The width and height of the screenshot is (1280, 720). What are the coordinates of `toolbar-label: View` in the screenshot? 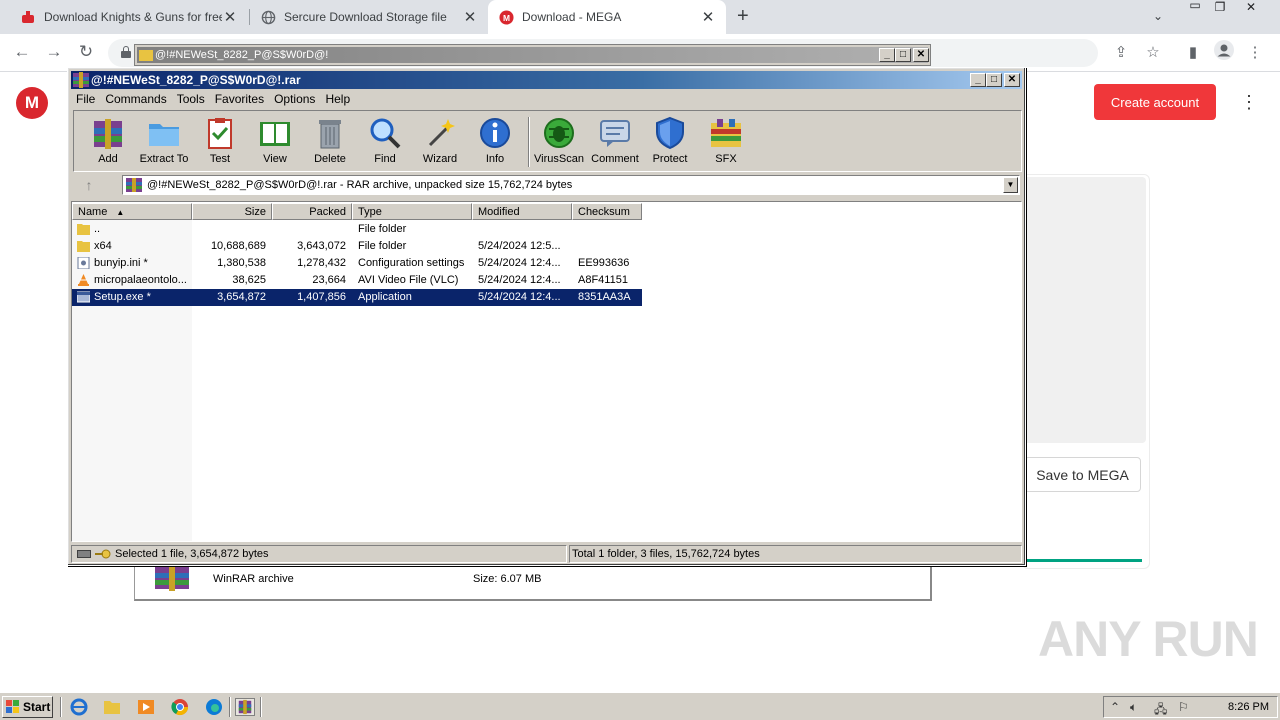 It's located at (275, 159).